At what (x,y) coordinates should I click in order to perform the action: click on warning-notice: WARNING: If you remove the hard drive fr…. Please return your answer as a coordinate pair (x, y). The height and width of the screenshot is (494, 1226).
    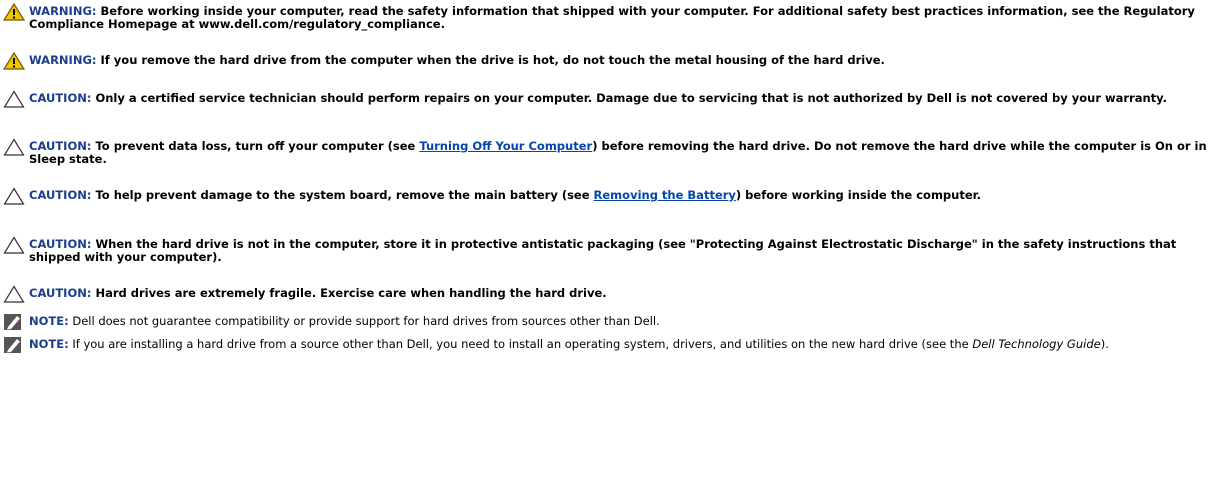
    Looking at the image, I should click on (612, 61).